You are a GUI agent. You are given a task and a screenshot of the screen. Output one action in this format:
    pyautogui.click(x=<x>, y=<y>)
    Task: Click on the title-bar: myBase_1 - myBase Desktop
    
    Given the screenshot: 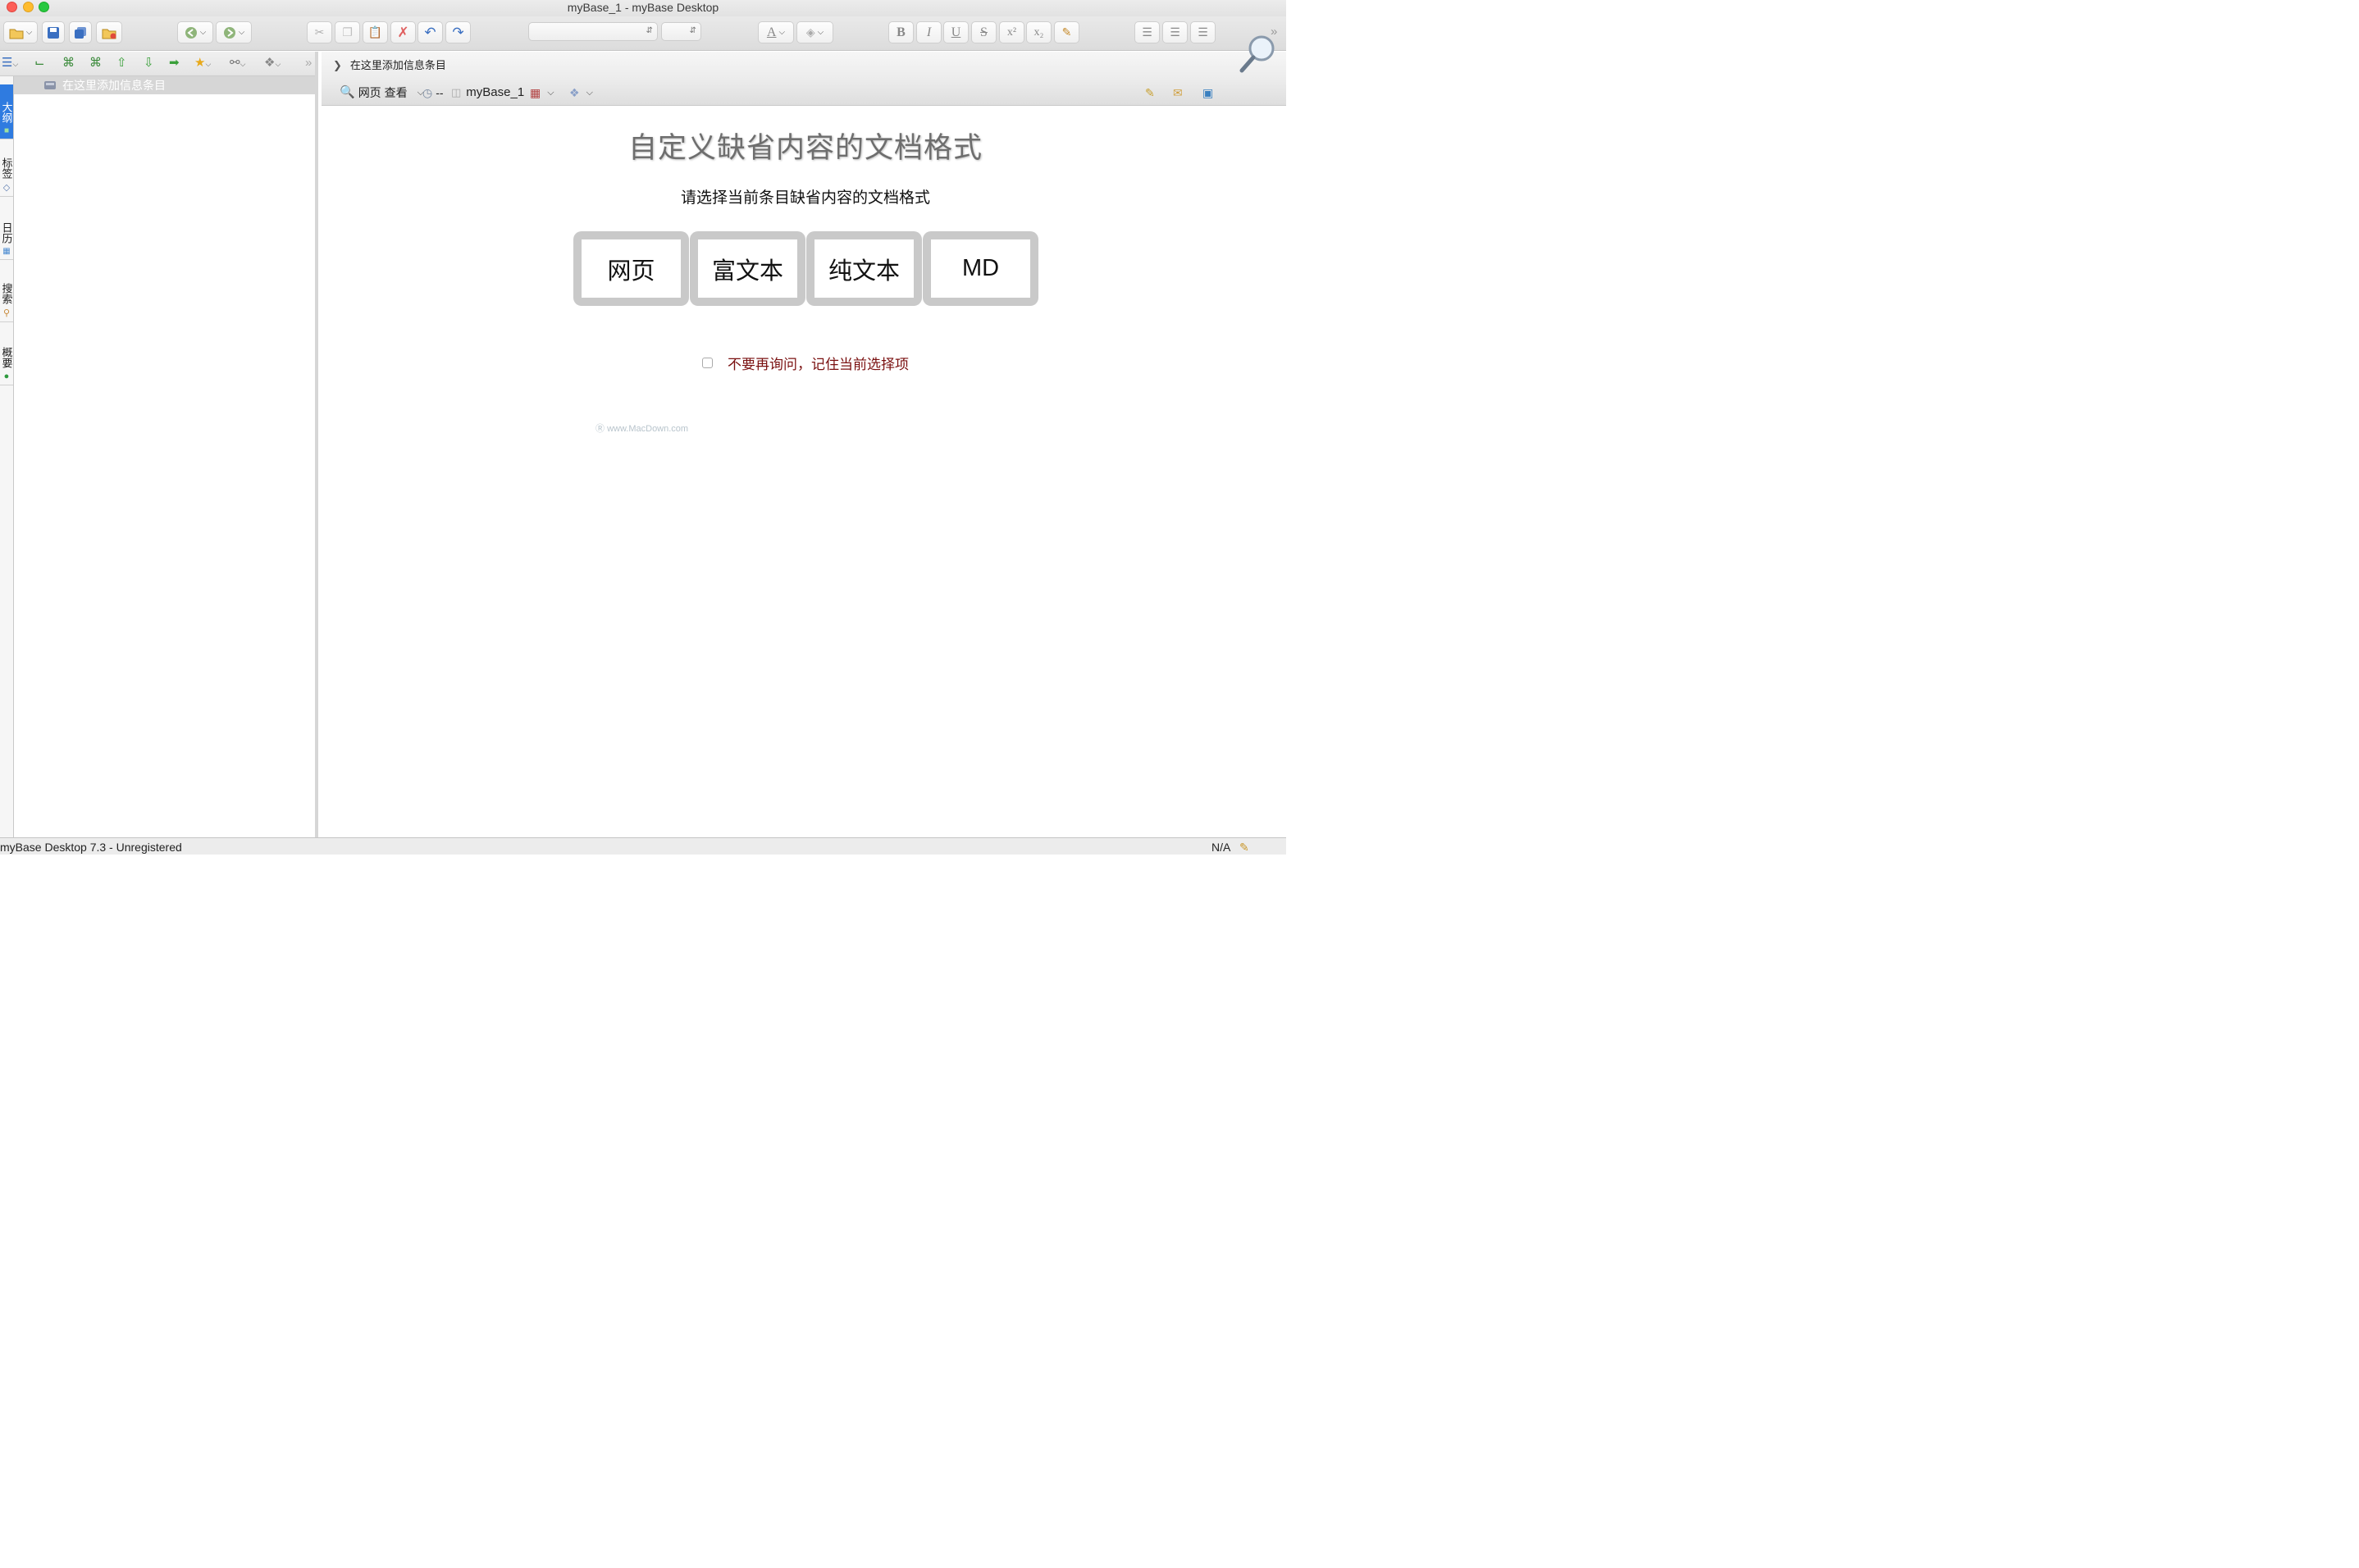 What is the action you would take?
    pyautogui.click(x=643, y=8)
    